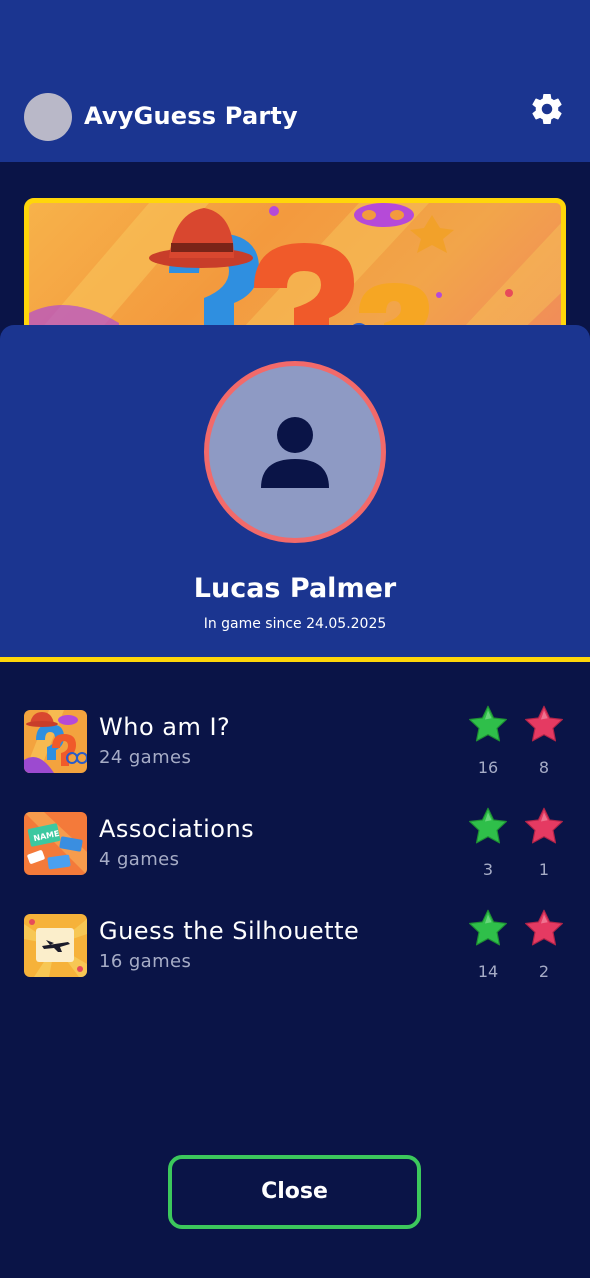  Describe the element at coordinates (145, 961) in the screenshot. I see `games-played: 16 games` at that location.